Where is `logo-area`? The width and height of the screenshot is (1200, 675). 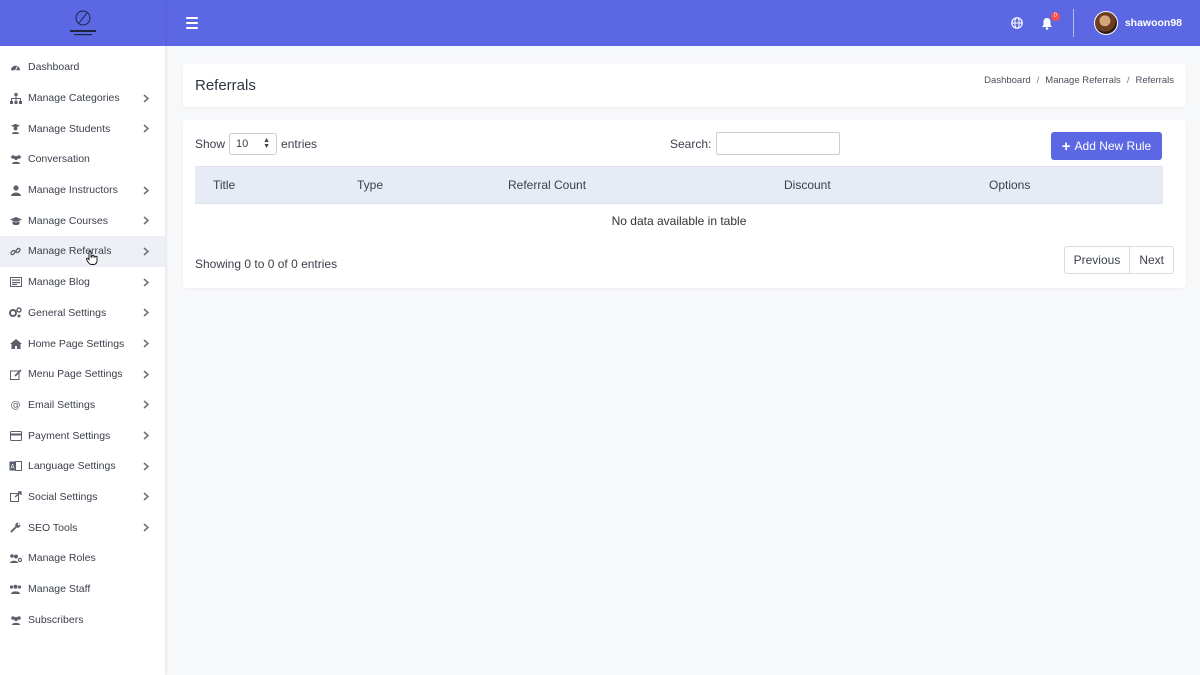 logo-area is located at coordinates (82, 23).